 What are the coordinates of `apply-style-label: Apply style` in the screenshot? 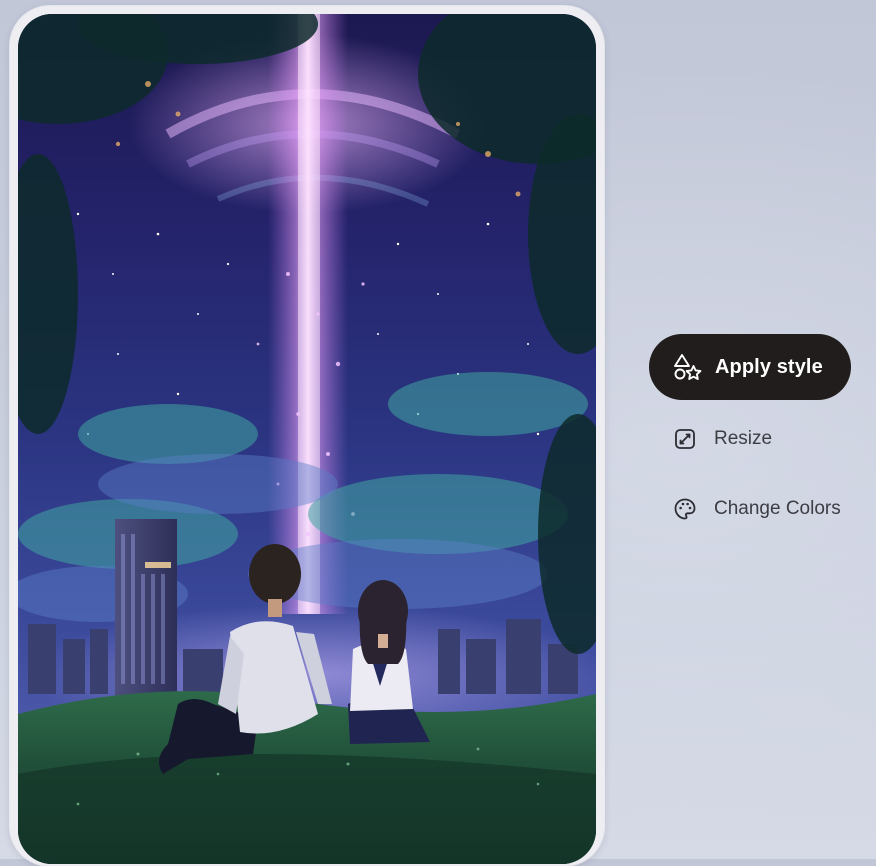 It's located at (769, 366).